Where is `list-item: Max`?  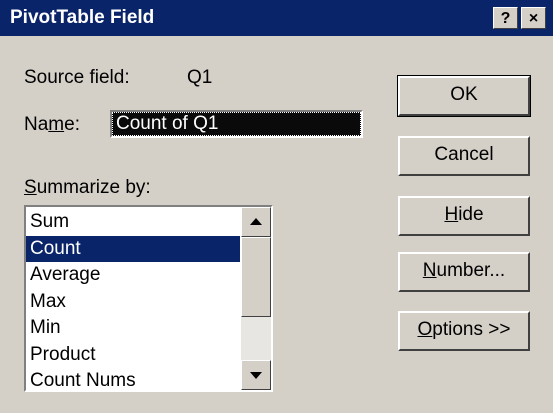 list-item: Max is located at coordinates (133, 302).